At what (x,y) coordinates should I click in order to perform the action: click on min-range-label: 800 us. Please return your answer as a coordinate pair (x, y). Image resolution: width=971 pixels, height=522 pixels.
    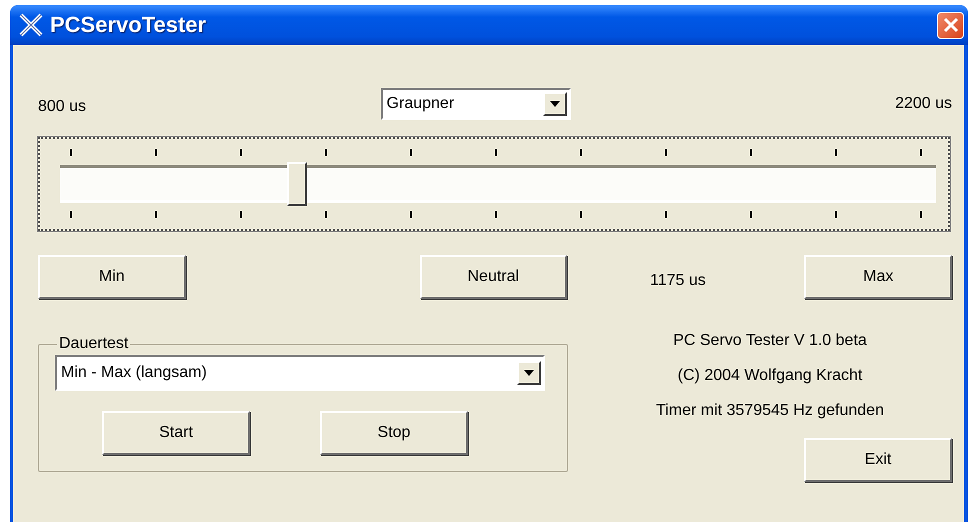
    Looking at the image, I should click on (62, 107).